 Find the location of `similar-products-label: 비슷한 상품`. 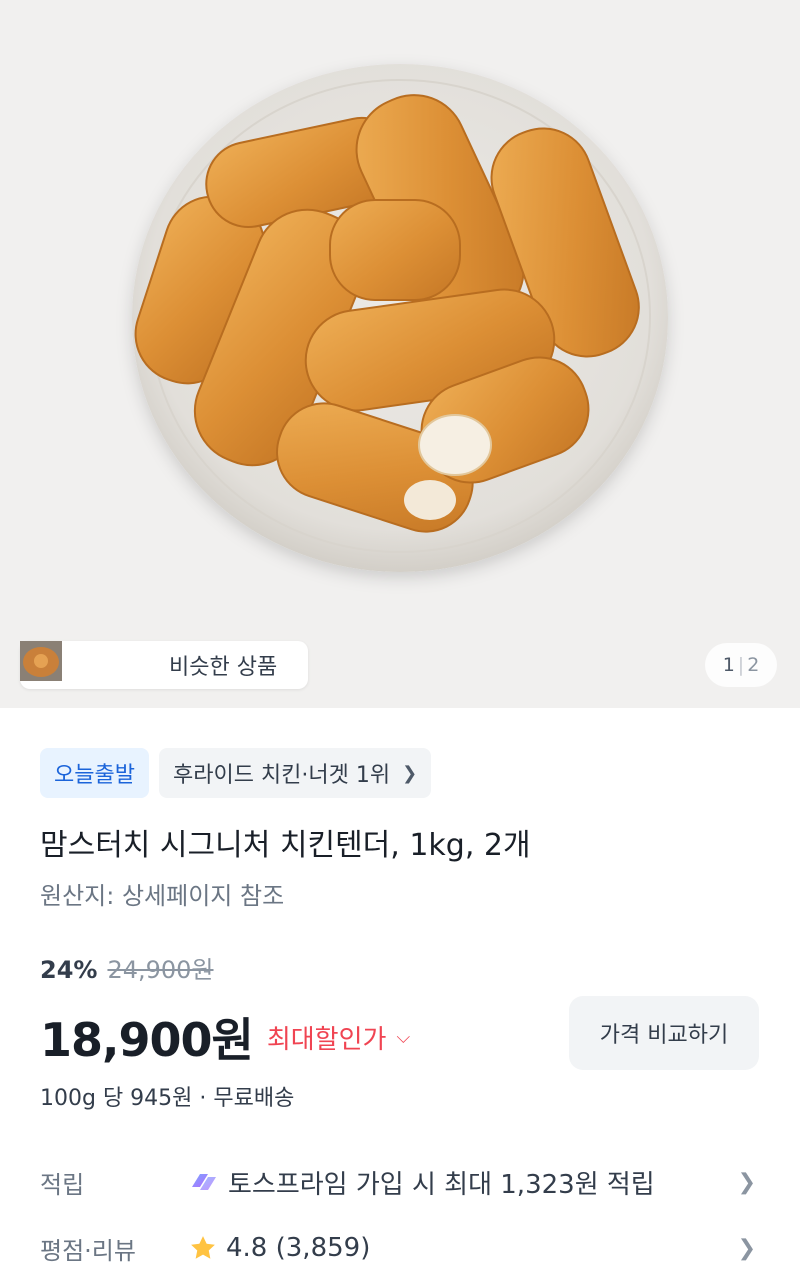

similar-products-label: 비슷한 상품 is located at coordinates (223, 667).